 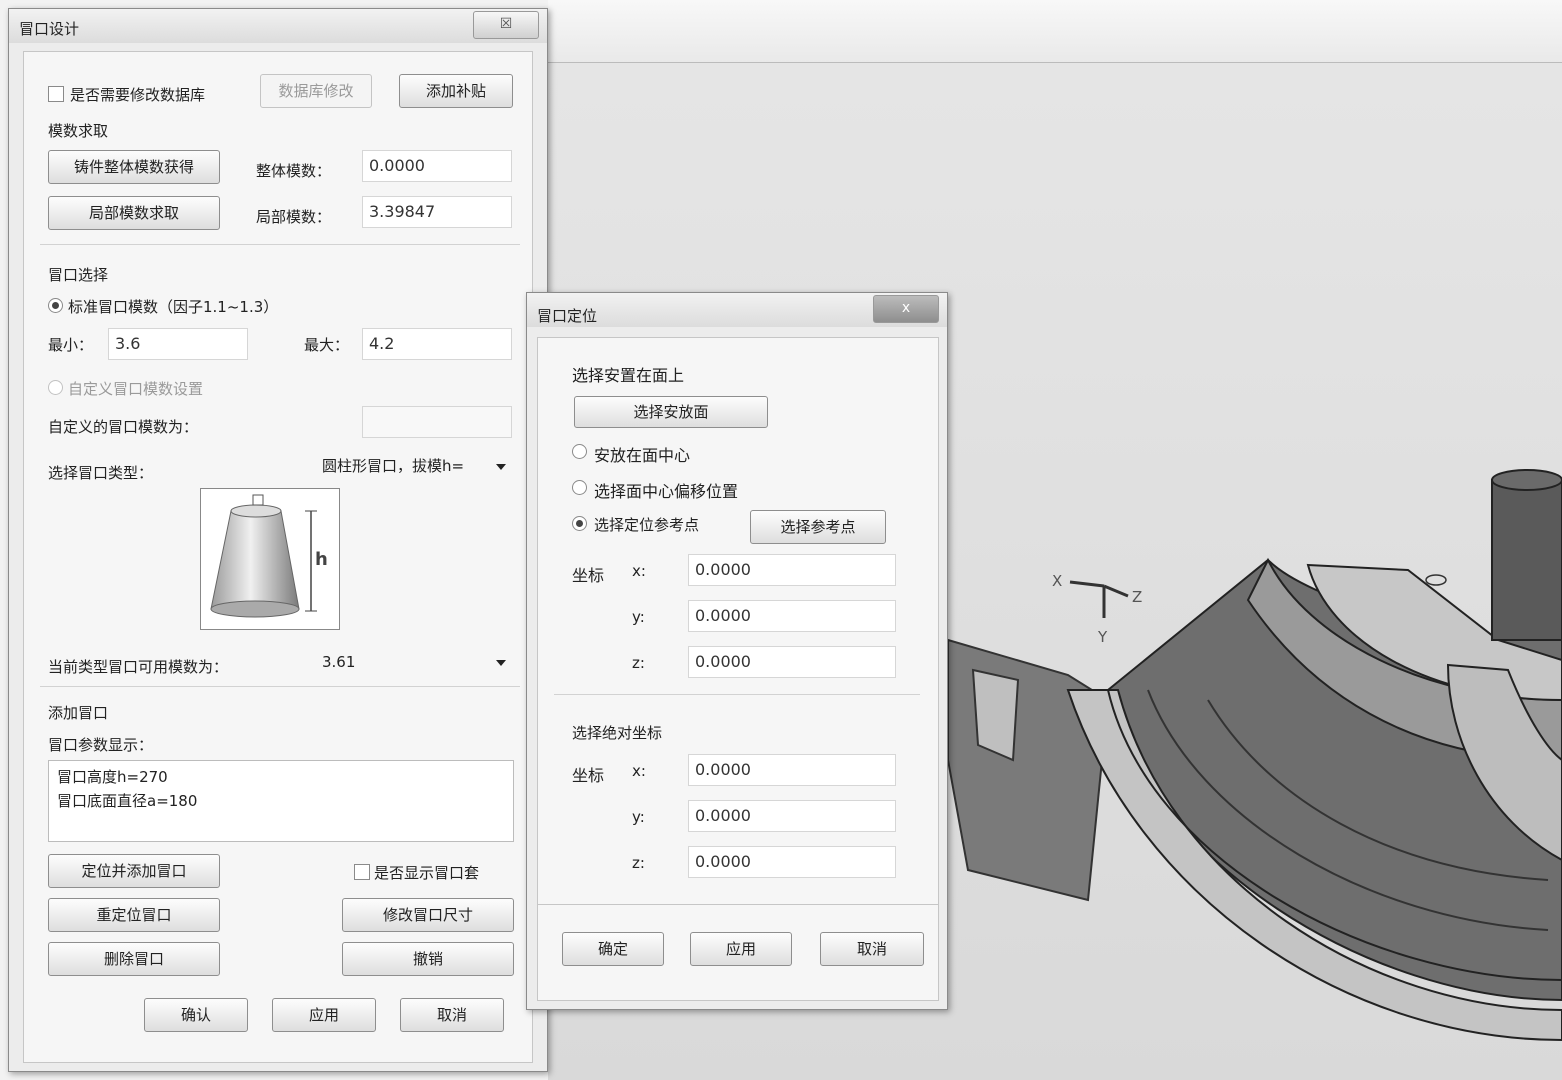 What do you see at coordinates (737, 310) in the screenshot?
I see `riser-position-titlebar: 冒口定位 x` at bounding box center [737, 310].